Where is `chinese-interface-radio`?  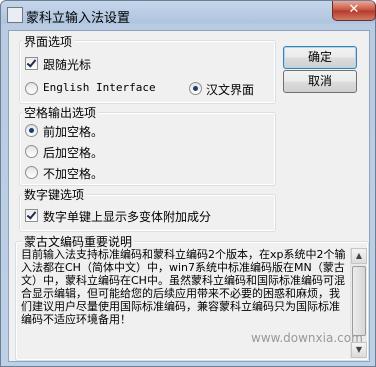
chinese-interface-radio is located at coordinates (195, 88).